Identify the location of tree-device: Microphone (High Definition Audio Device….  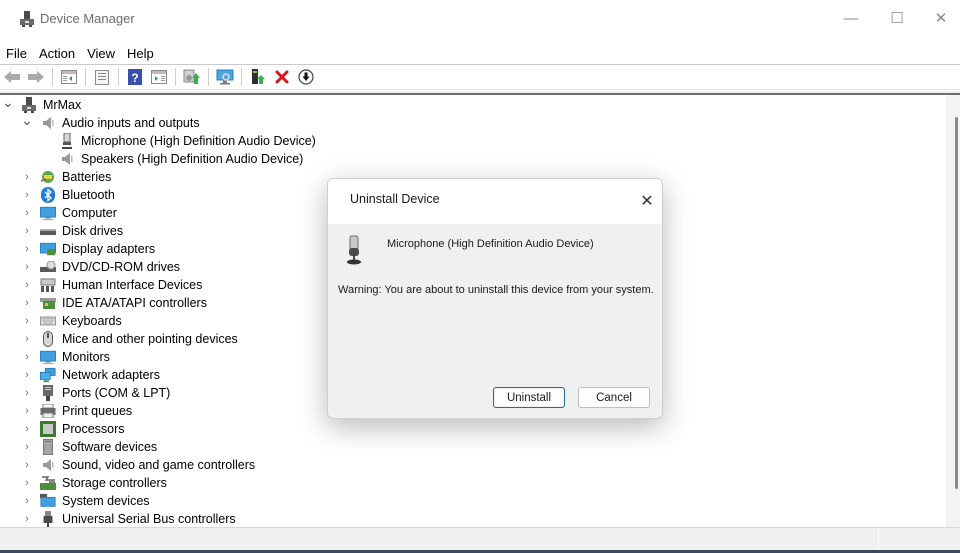
(178, 141).